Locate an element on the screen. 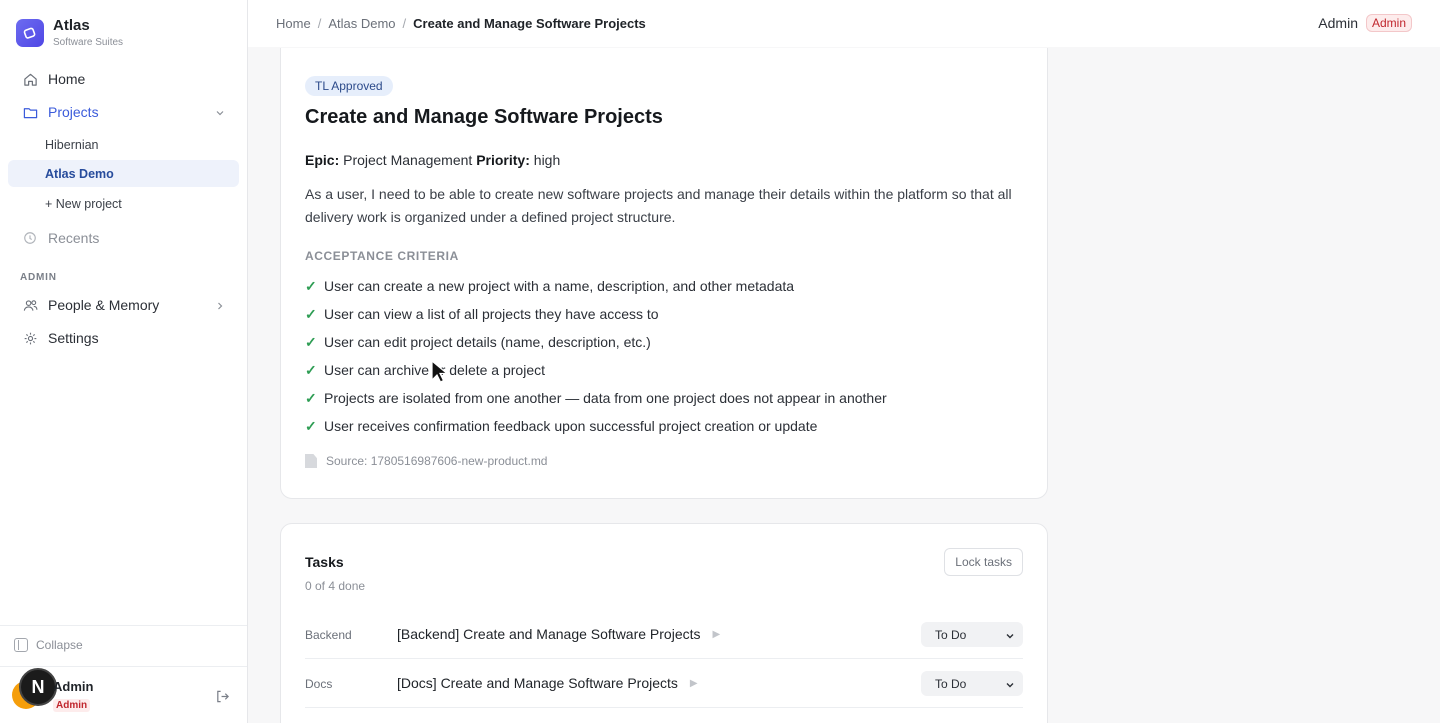 The width and height of the screenshot is (1440, 723). user-role-badge: Admin is located at coordinates (72, 705).